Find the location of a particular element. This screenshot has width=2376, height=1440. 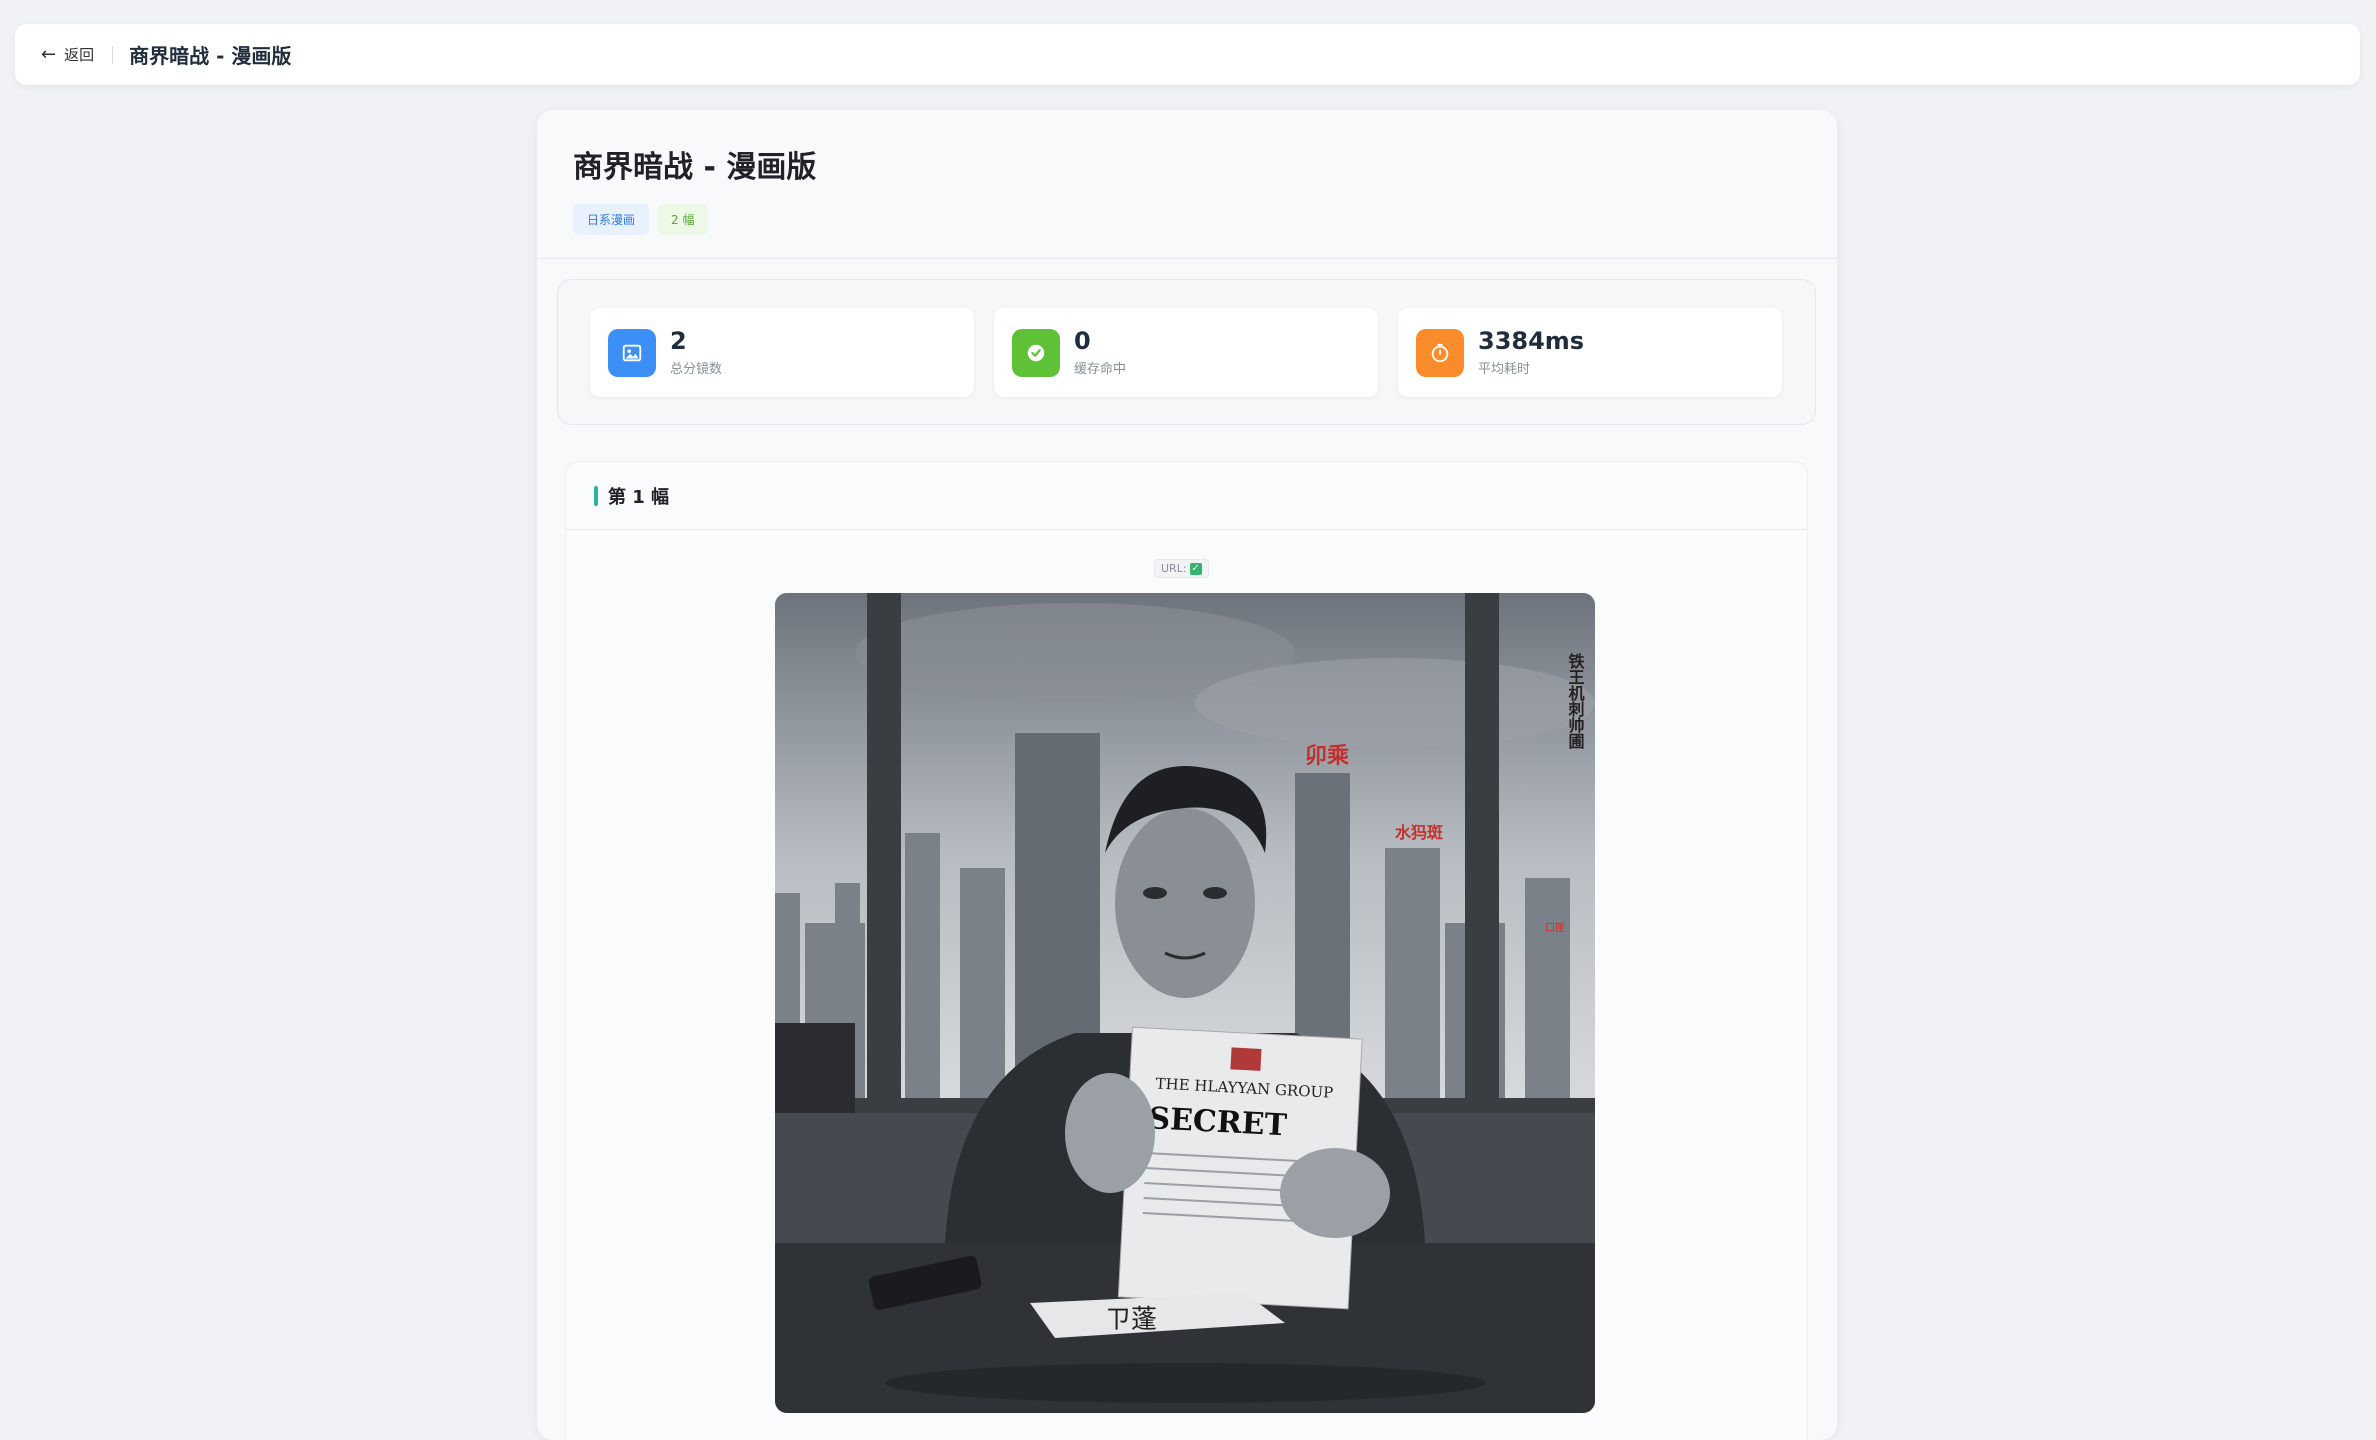

timer-icon is located at coordinates (1440, 352).